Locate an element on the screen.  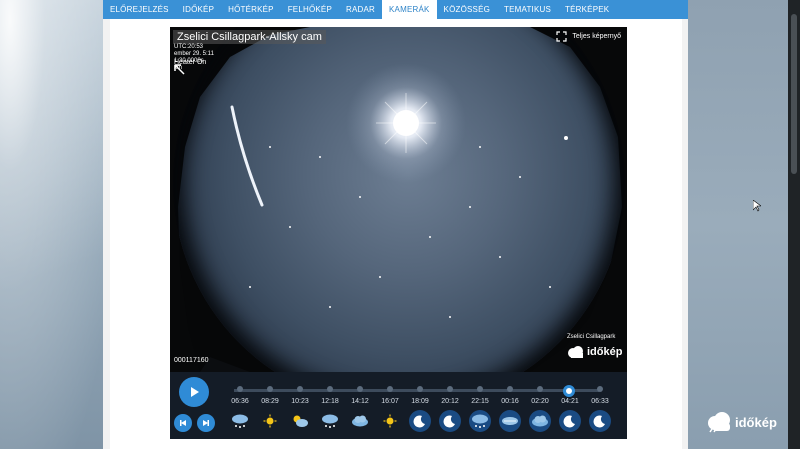
nav-item-terkepek: TÉRKÉPEK is located at coordinates (587, 9).